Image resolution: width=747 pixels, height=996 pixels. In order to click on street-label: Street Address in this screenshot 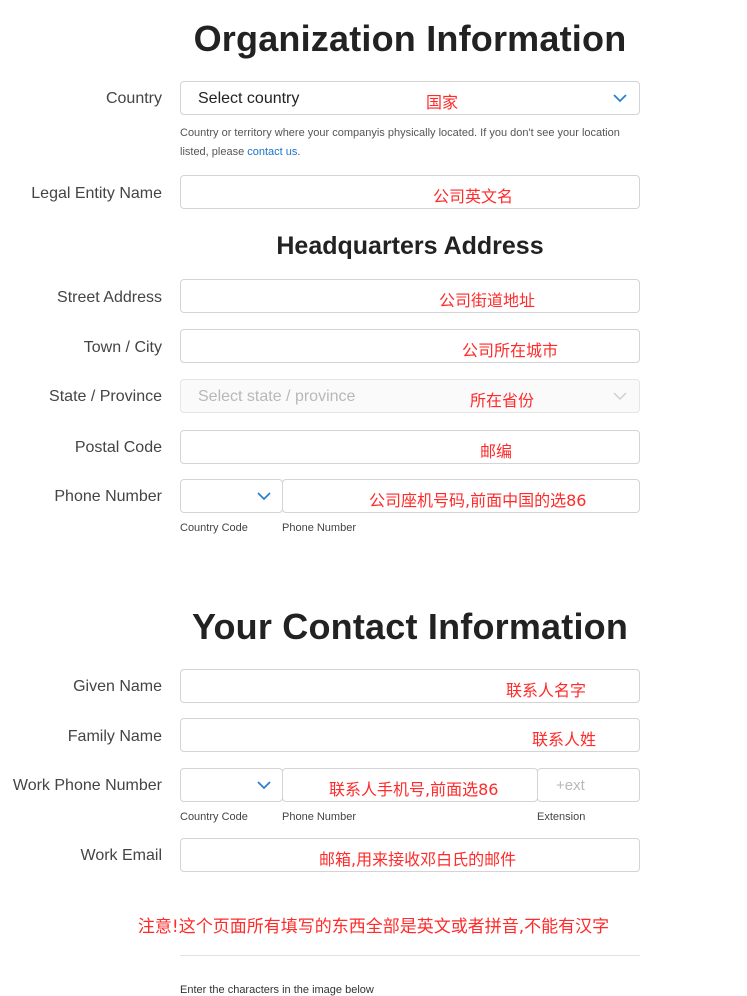, I will do `click(109, 297)`.